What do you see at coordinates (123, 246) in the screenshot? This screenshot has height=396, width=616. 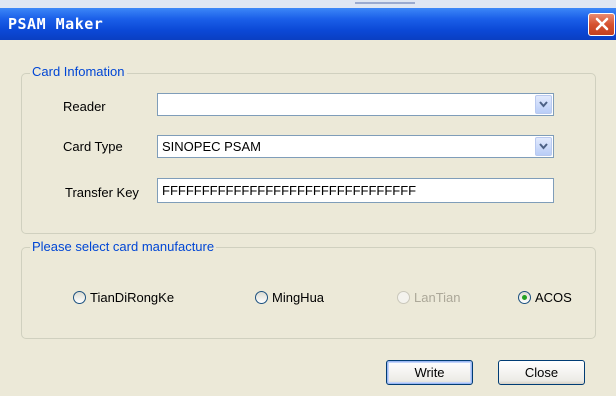 I see `manufacture-legend: Please select card manufacture` at bounding box center [123, 246].